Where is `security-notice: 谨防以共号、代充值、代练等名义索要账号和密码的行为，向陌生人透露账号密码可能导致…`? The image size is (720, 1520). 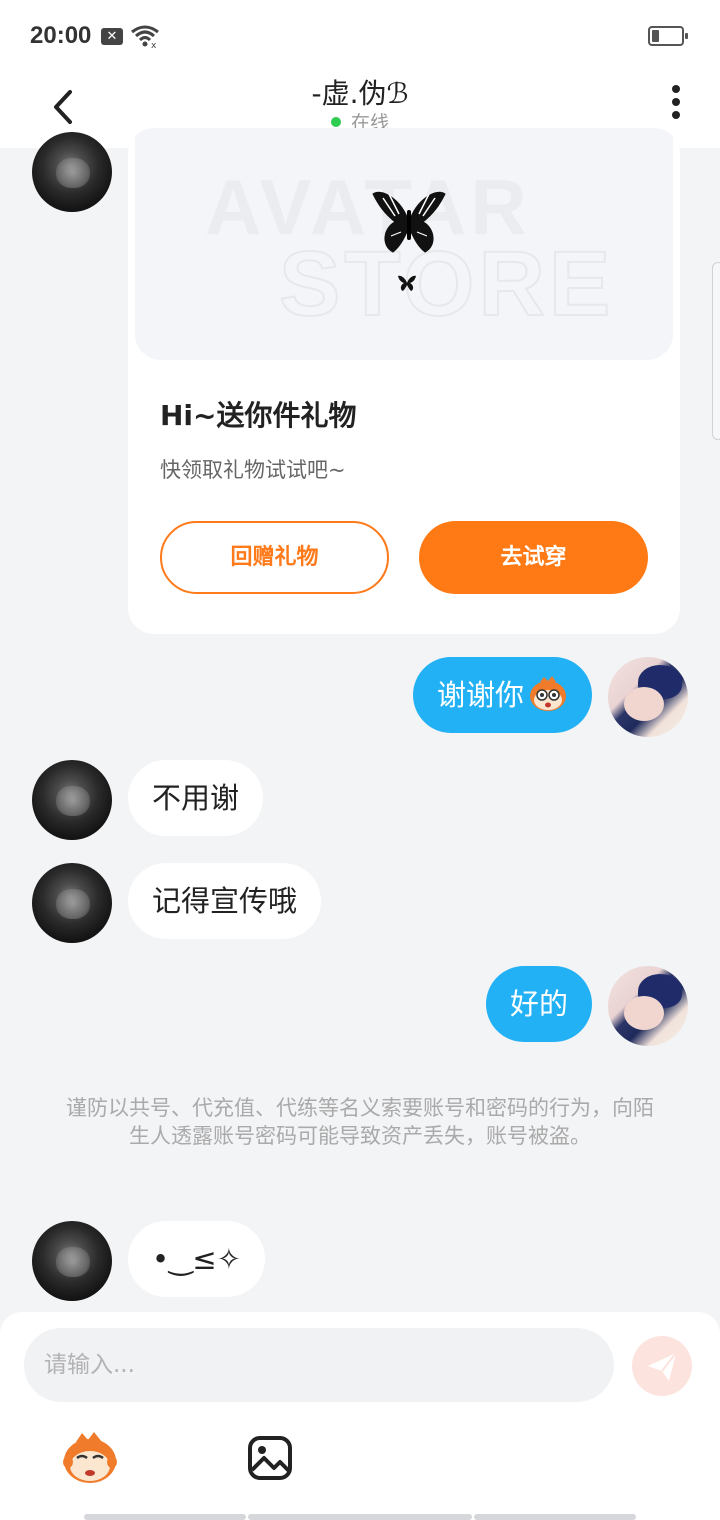 security-notice: 谨防以共号、代充值、代练等名义索要账号和密码的行为，向陌生人透露账号密码可能导致… is located at coordinates (360, 1122).